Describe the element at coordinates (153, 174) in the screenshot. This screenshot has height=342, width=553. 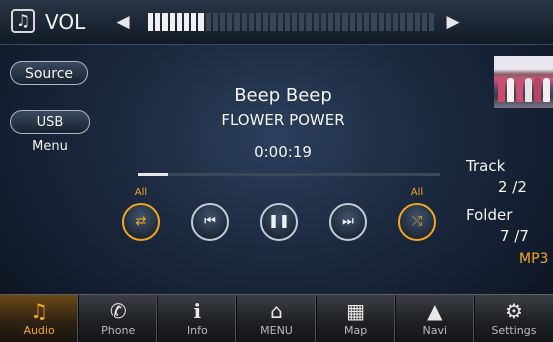
I see `progress-fill` at that location.